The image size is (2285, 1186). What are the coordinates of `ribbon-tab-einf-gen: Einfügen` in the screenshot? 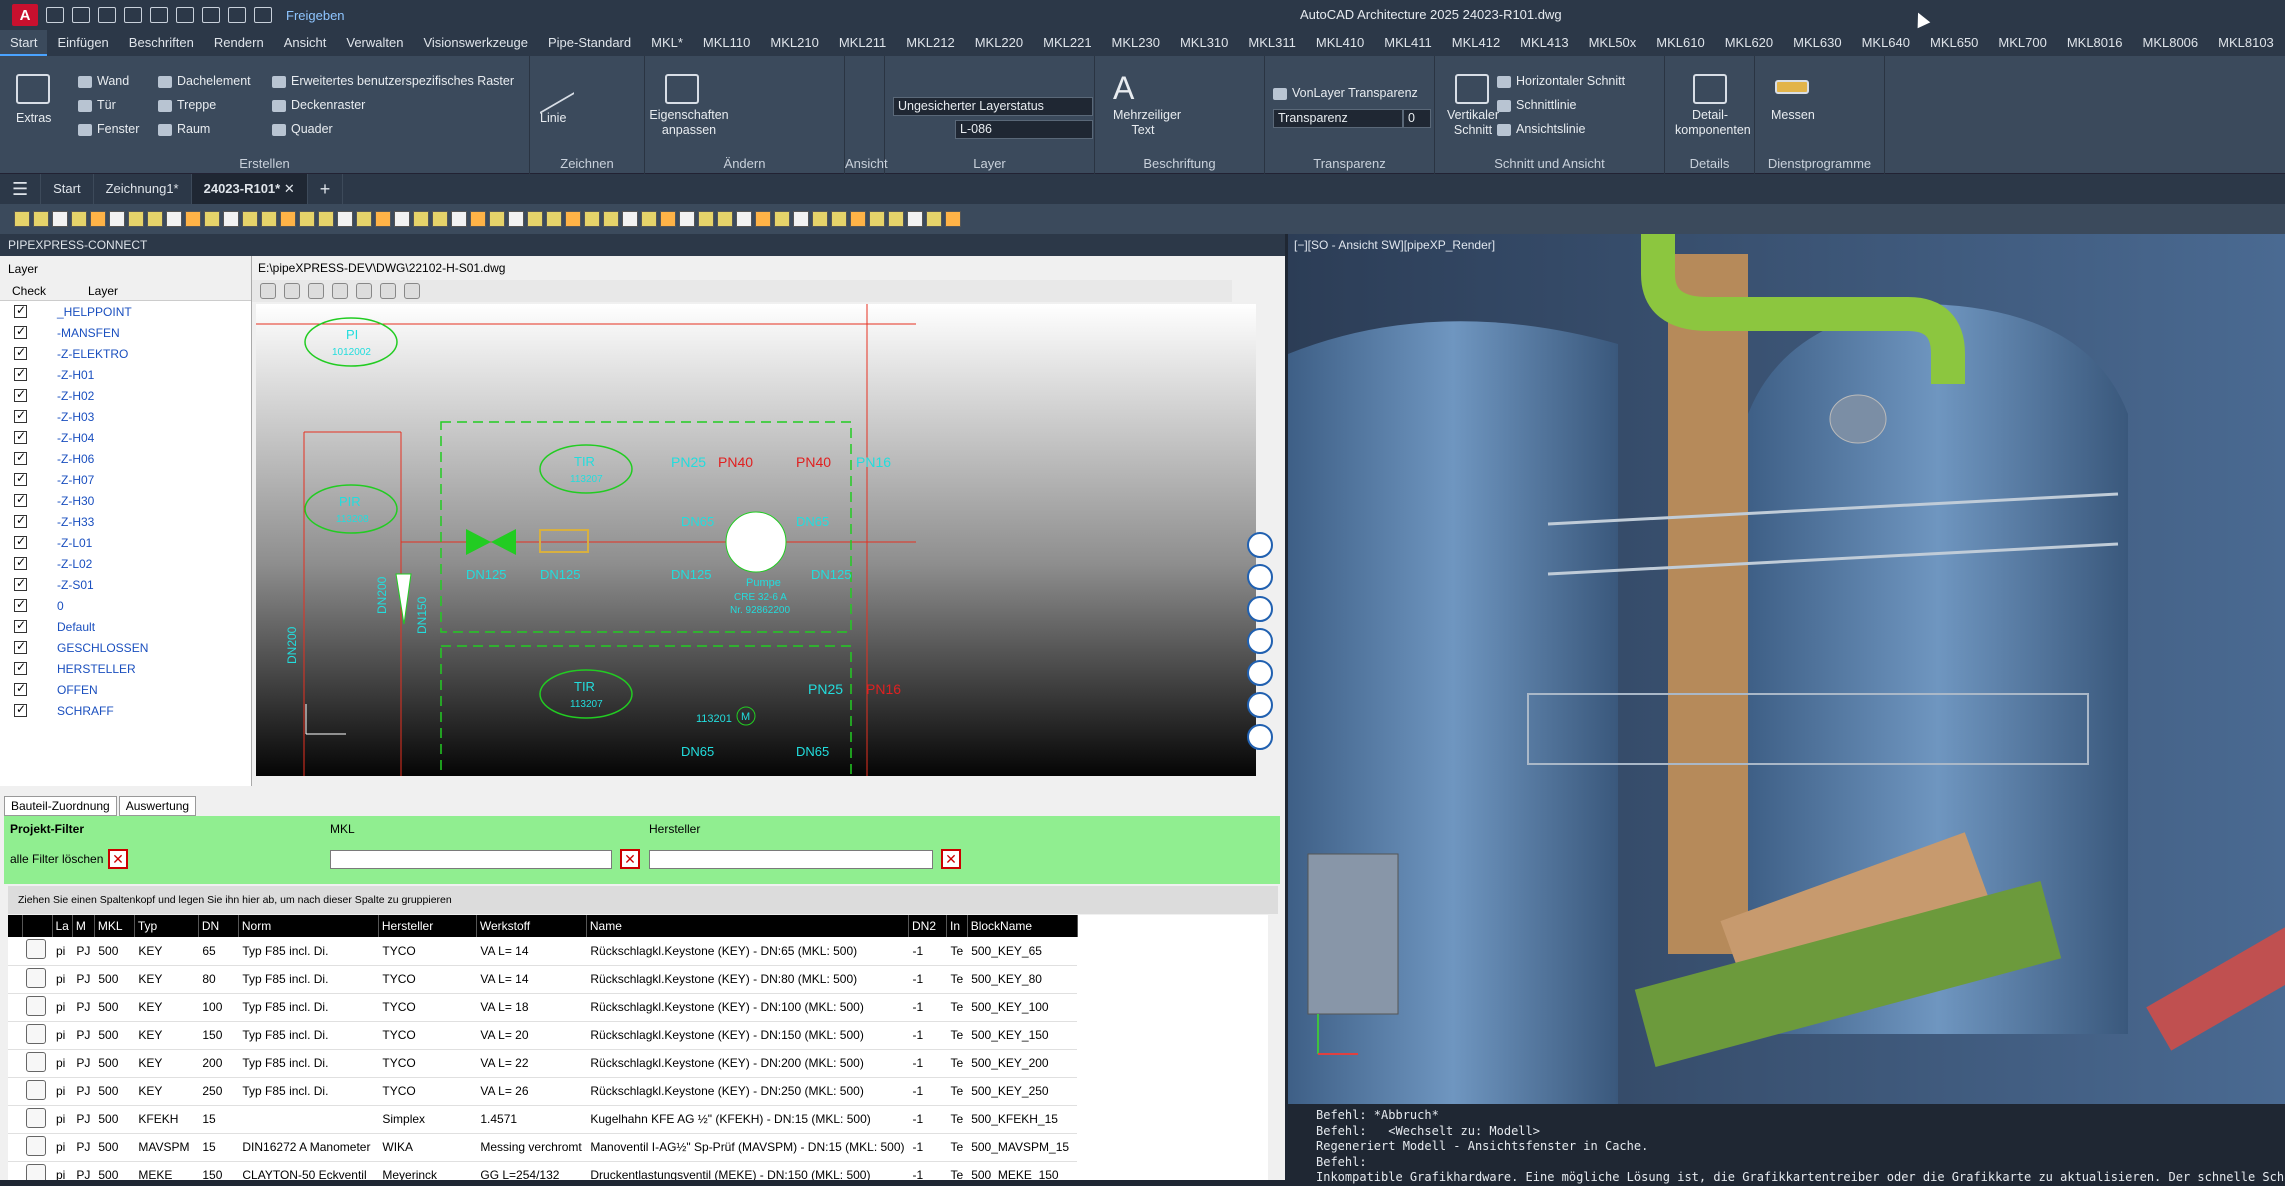 It's located at (82, 43).